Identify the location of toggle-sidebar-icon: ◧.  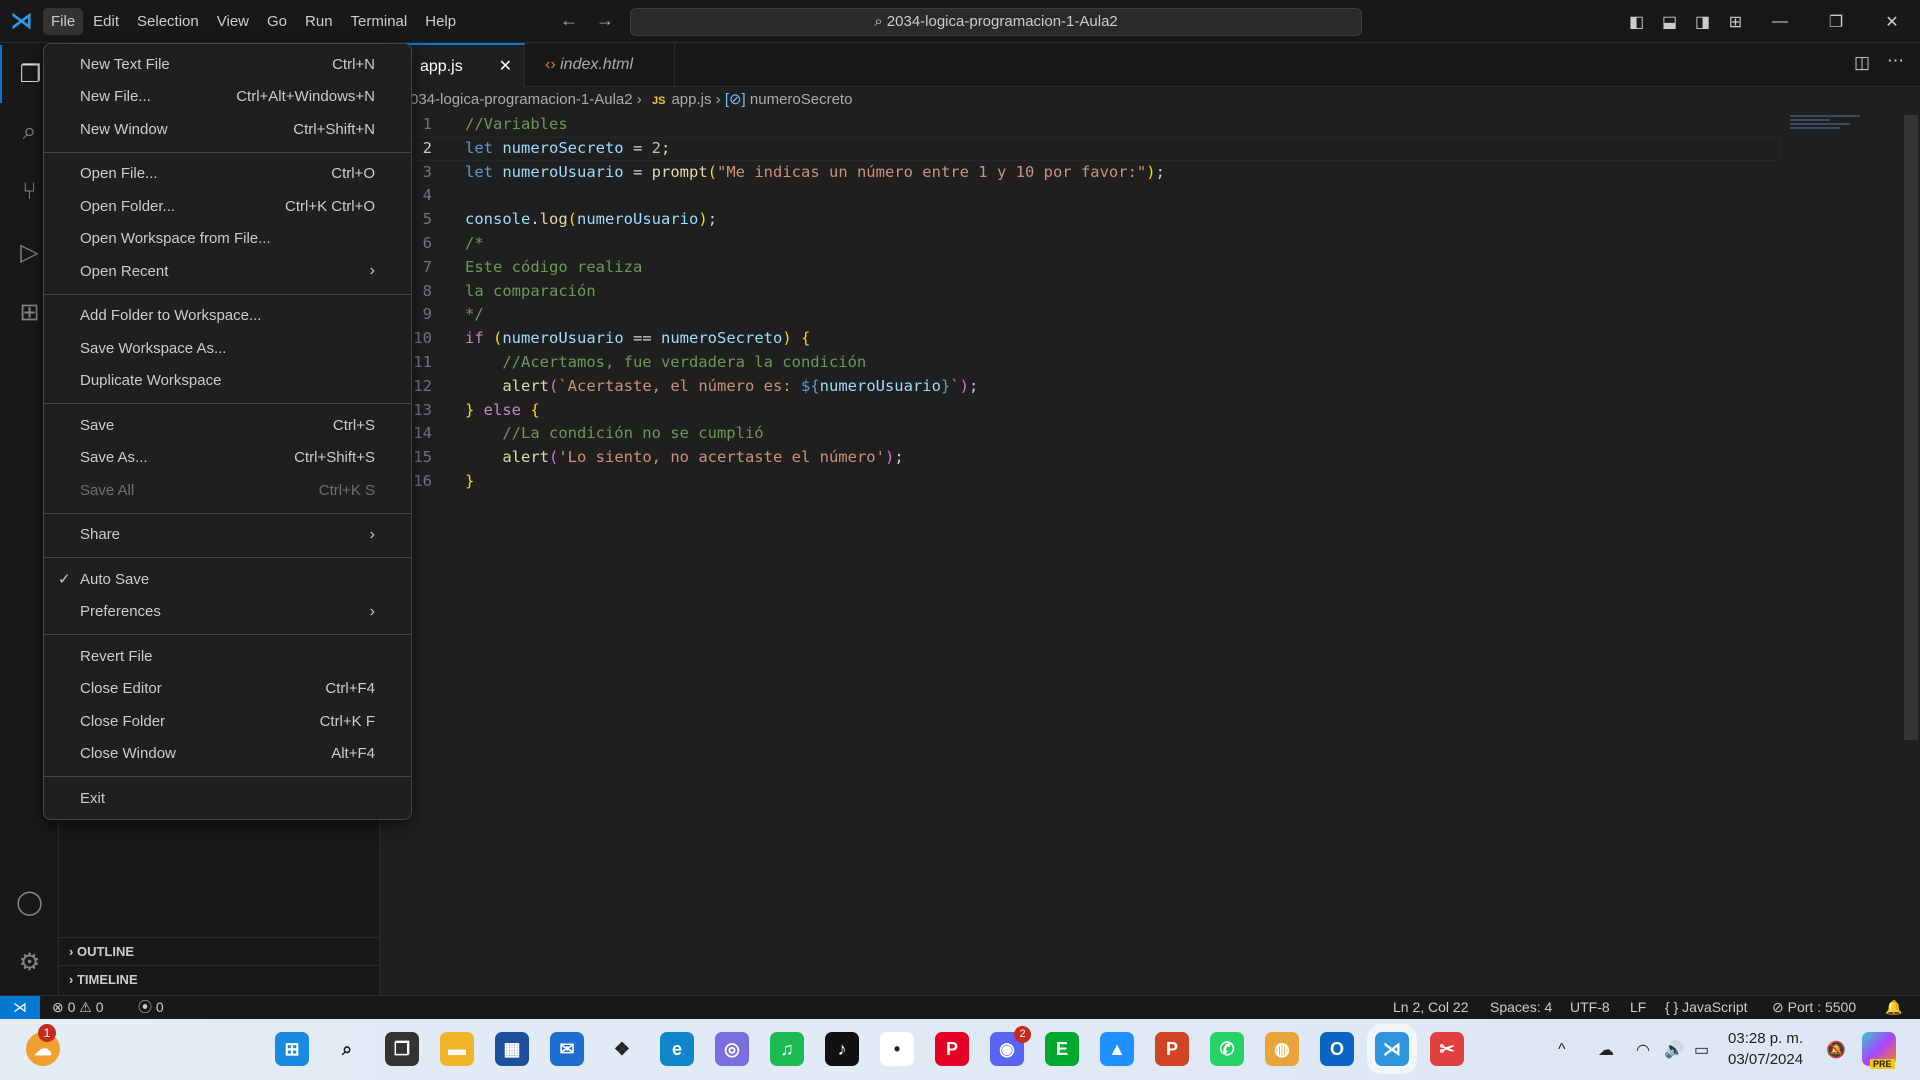
(1636, 22).